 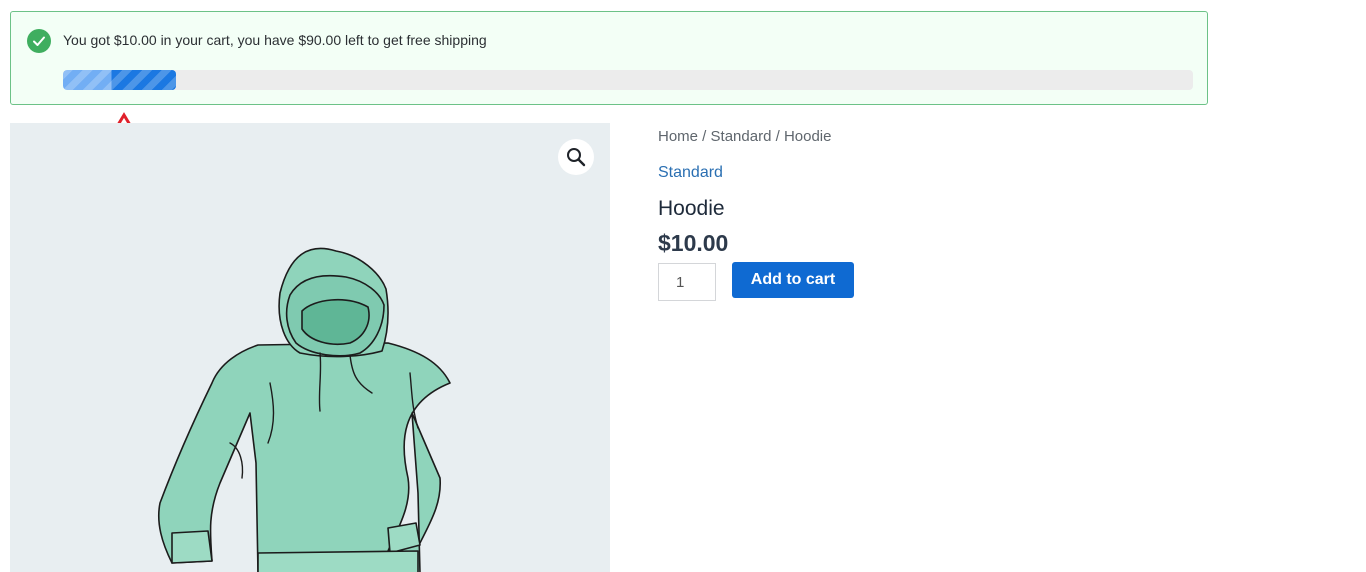 I want to click on shipping-progress-fill, so click(x=119, y=80).